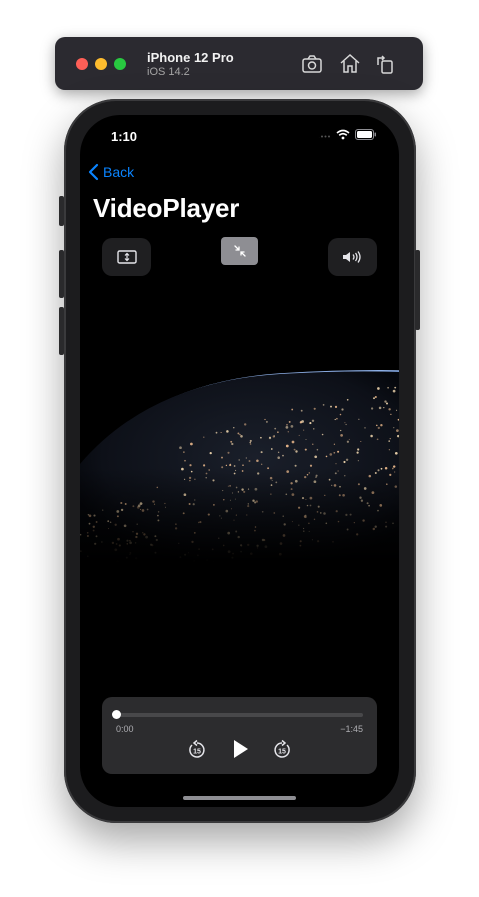 This screenshot has height=897, width=479. I want to click on simulator-device-name: iPhone 12 Pro, so click(190, 57).